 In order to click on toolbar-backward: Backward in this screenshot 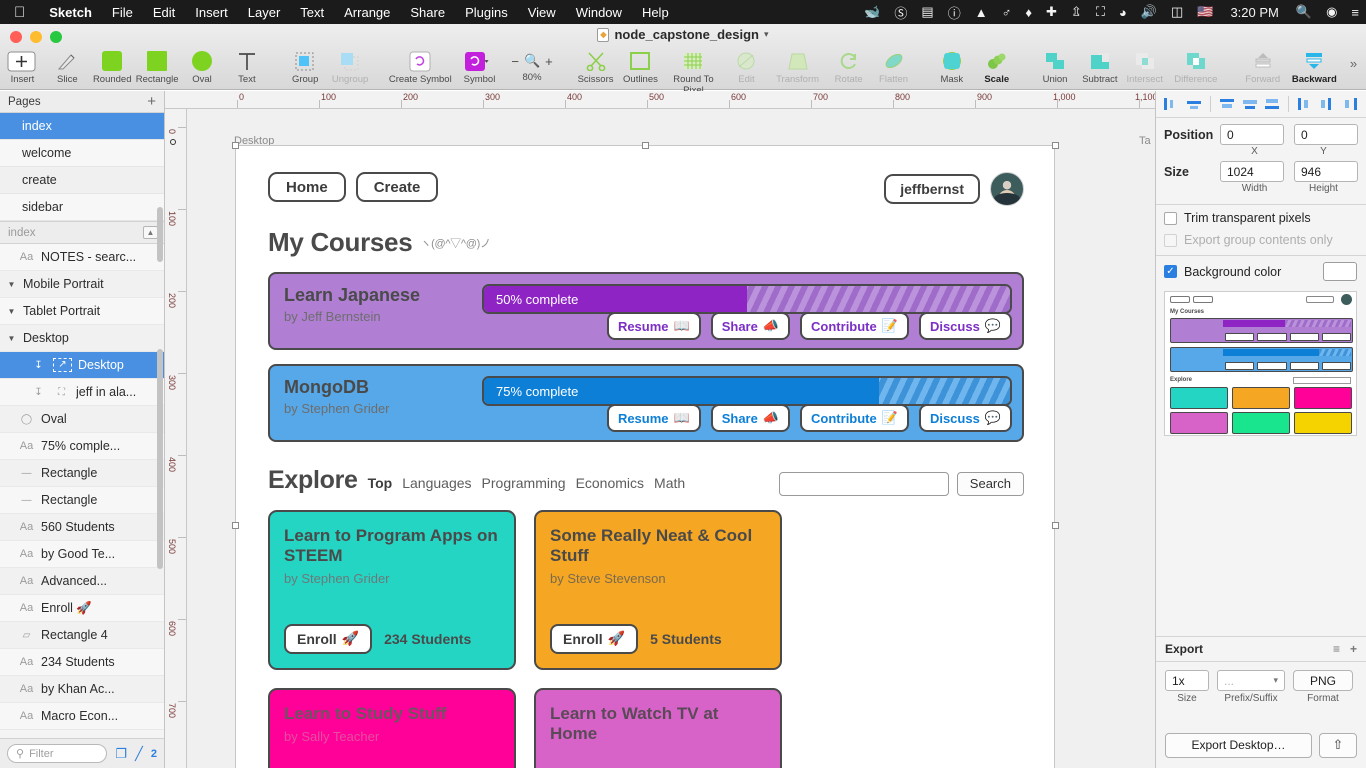, I will do `click(1315, 66)`.